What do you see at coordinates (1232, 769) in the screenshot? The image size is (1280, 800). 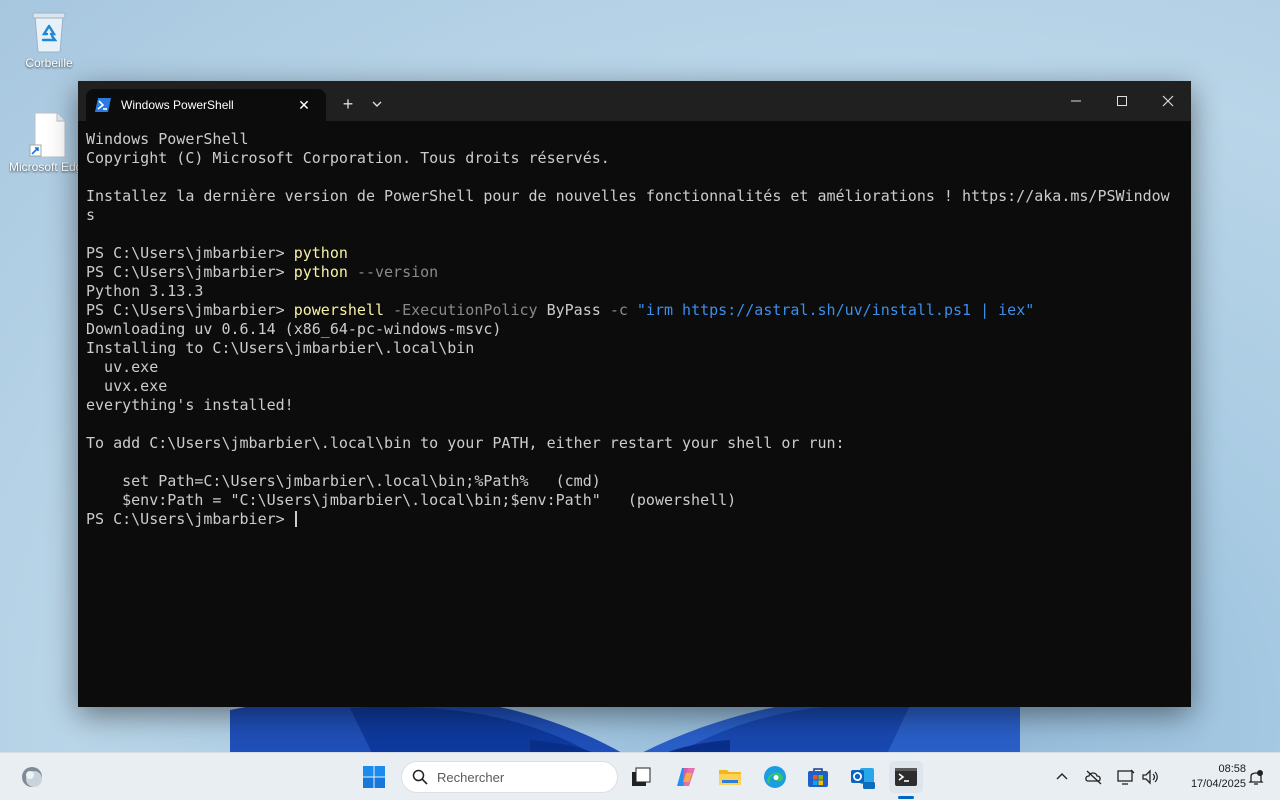 I see `clock-time: 08:58` at bounding box center [1232, 769].